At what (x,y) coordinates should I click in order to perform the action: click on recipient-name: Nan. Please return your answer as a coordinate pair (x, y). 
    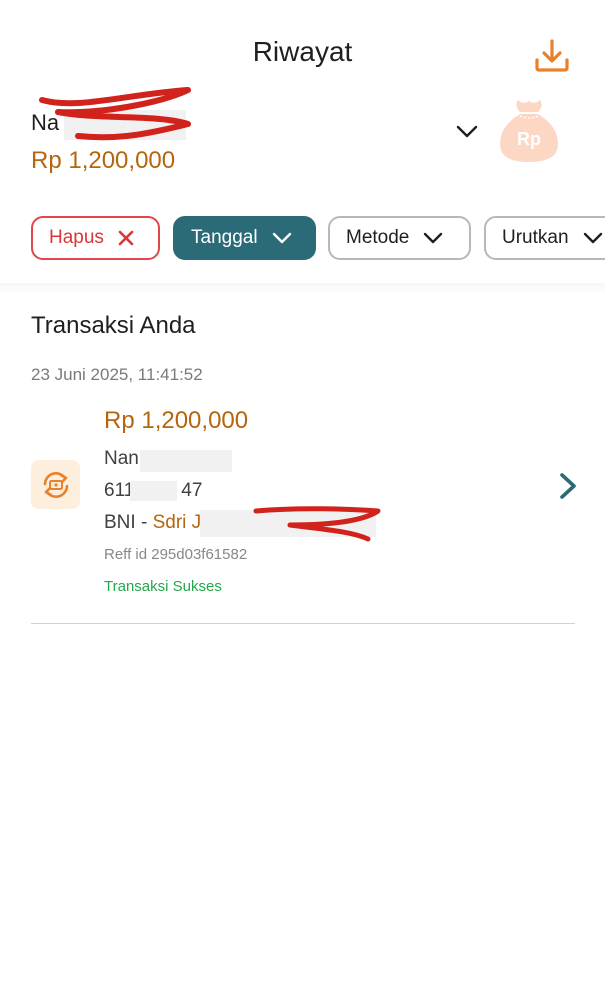
    Looking at the image, I should click on (121, 458).